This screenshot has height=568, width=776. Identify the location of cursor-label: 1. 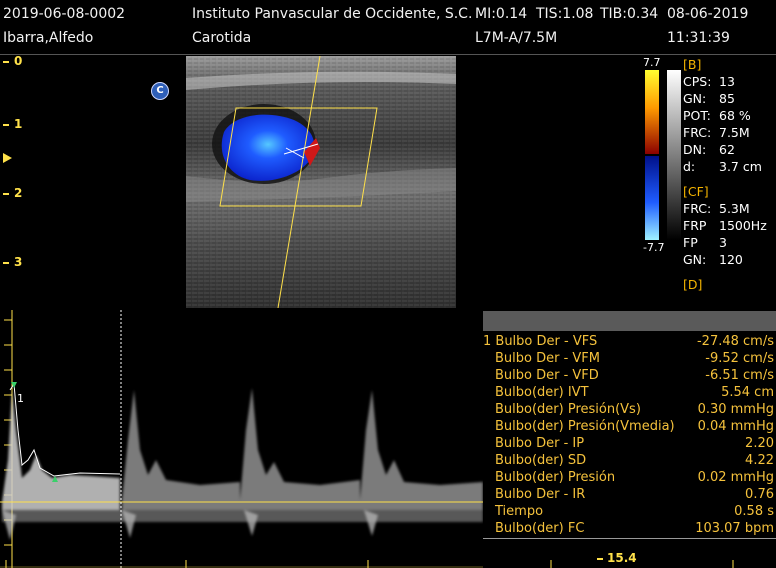
(20, 398).